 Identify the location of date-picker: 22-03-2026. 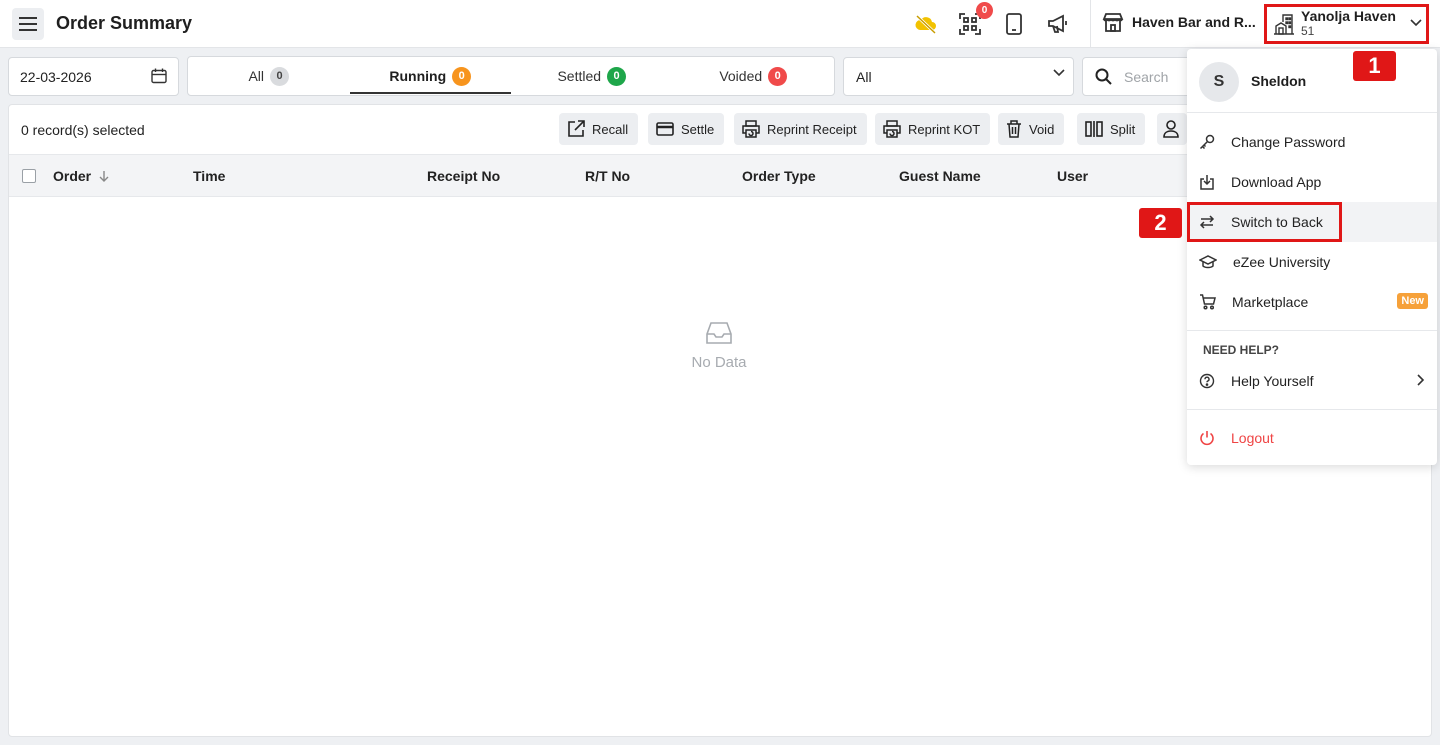
(93, 76).